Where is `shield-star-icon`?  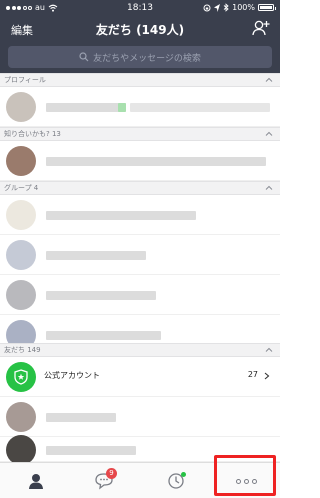
shield-star-icon is located at coordinates (21, 377).